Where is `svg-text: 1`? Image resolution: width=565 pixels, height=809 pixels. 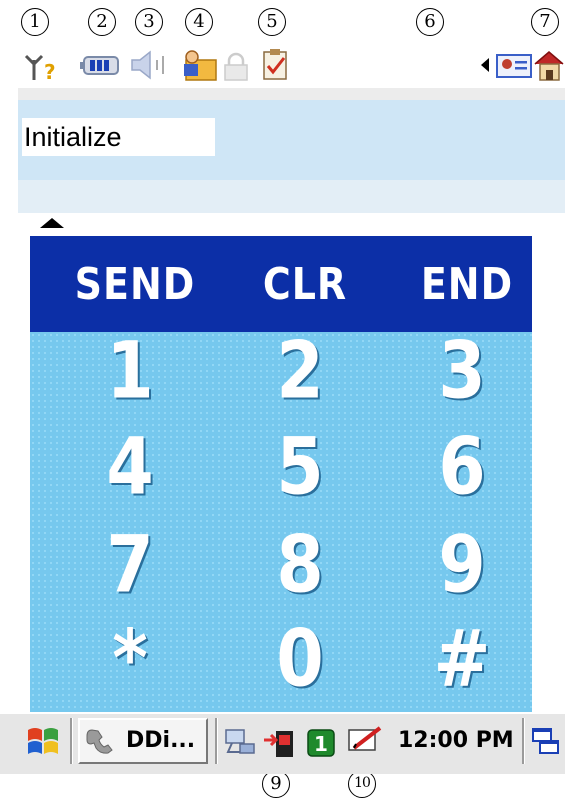 svg-text: 1 is located at coordinates (321, 744).